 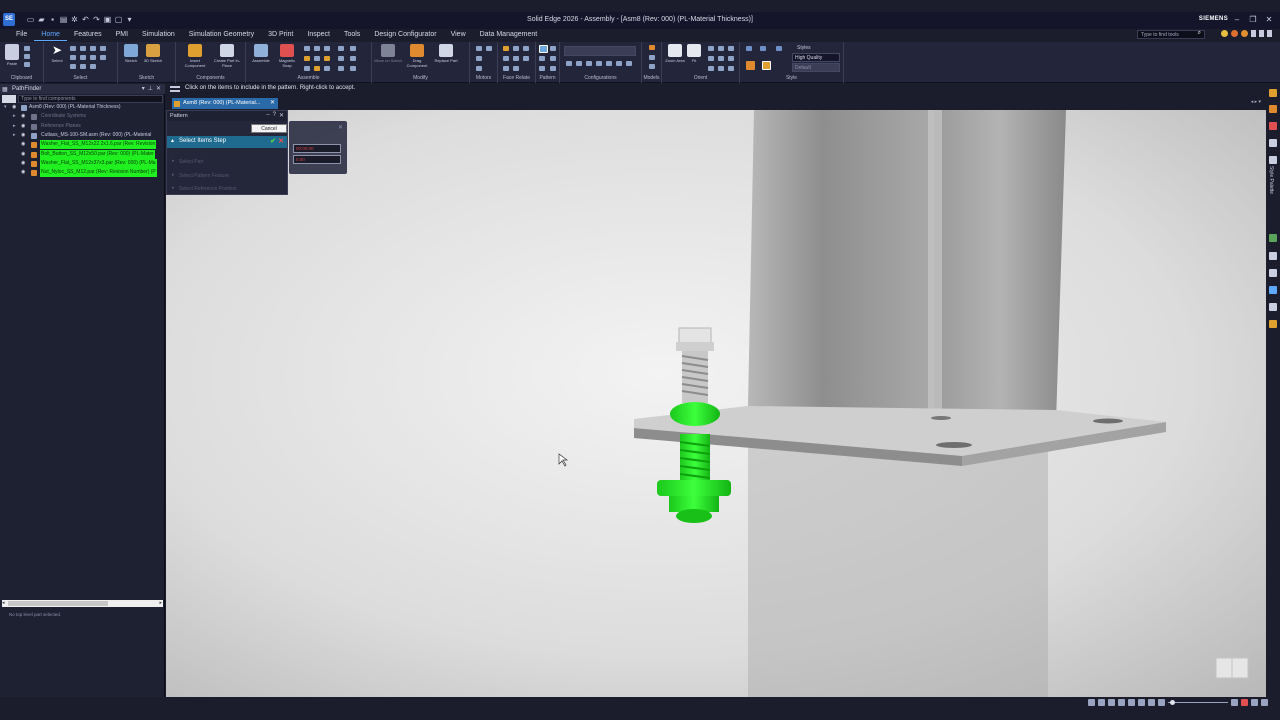 What do you see at coordinates (1101, 702) in the screenshot?
I see `zoom-icon` at bounding box center [1101, 702].